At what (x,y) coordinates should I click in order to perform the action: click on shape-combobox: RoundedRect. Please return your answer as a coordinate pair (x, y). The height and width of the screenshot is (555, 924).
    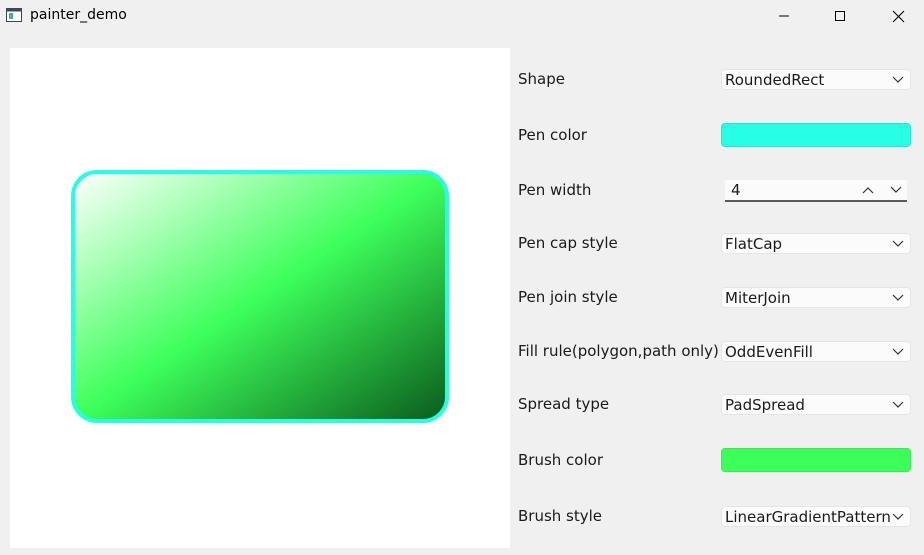
    Looking at the image, I should click on (816, 79).